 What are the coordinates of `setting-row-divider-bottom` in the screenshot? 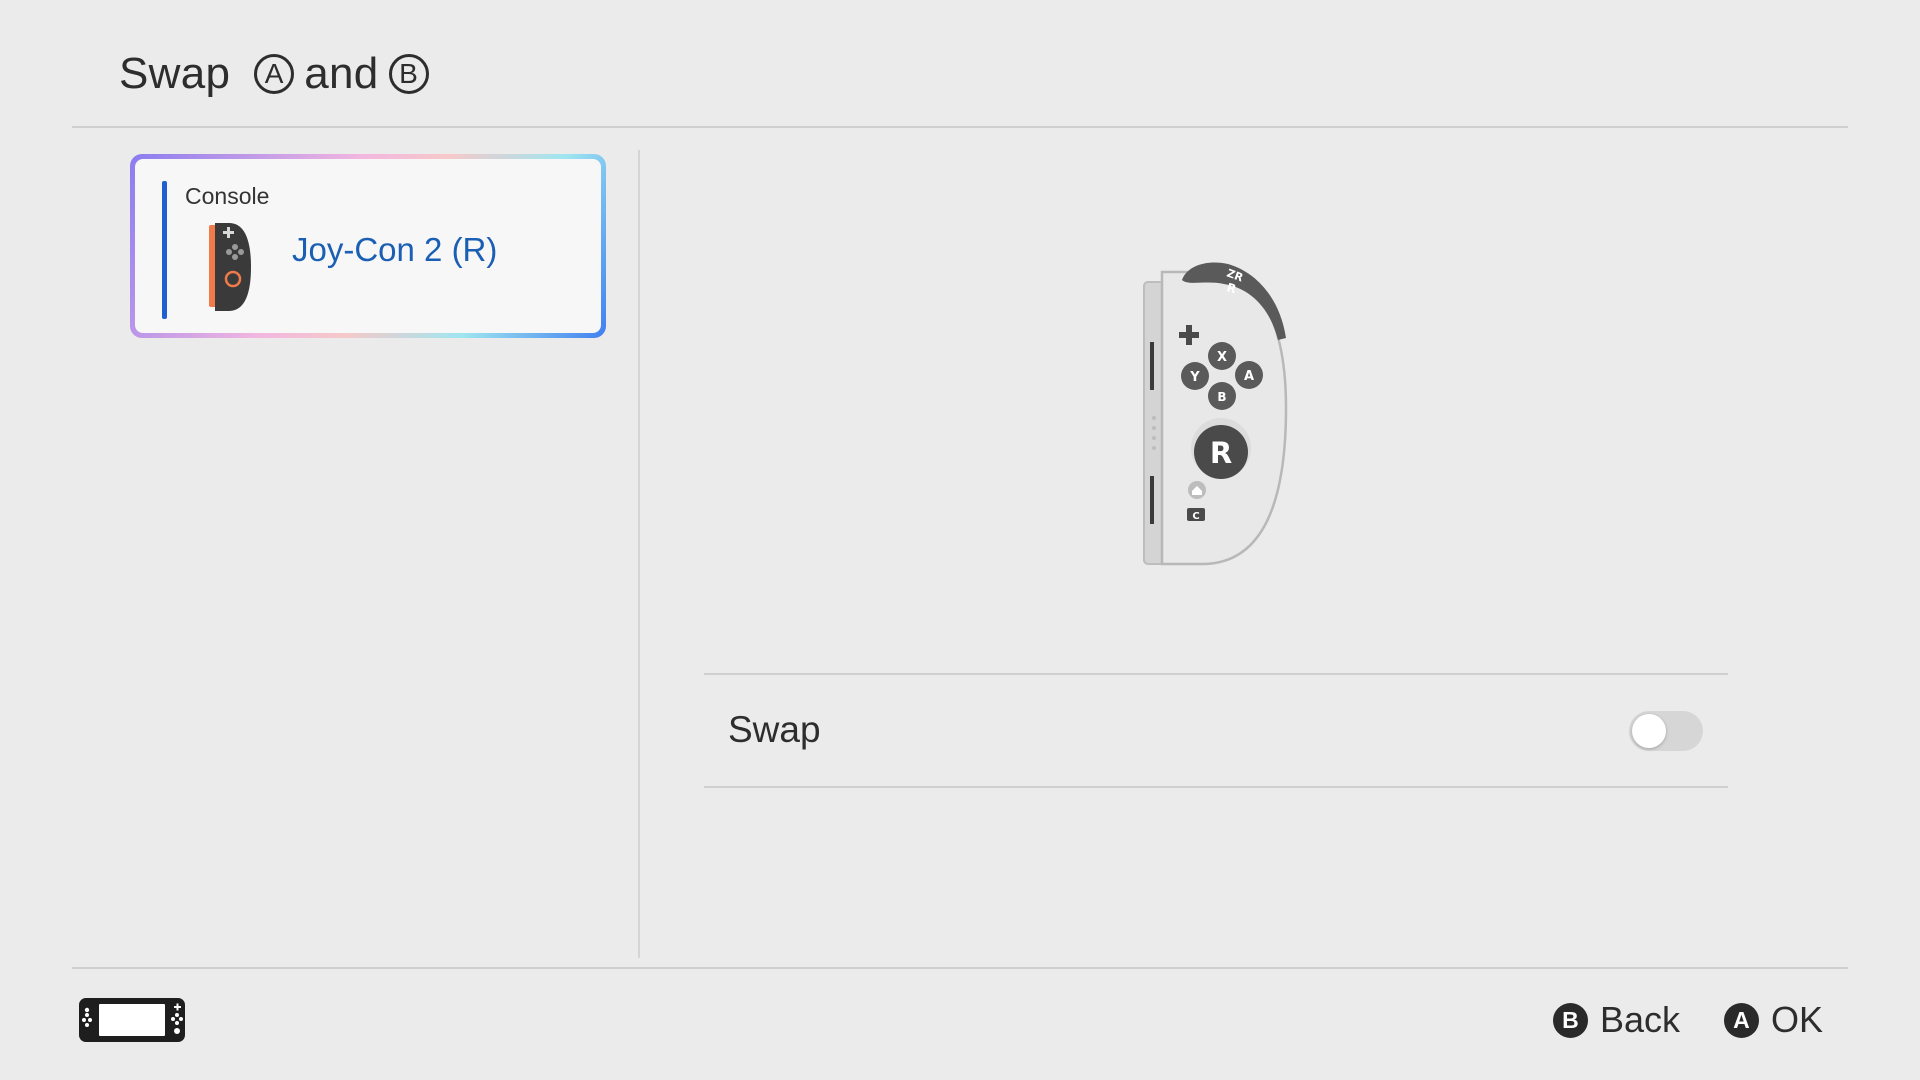 It's located at (1216, 787).